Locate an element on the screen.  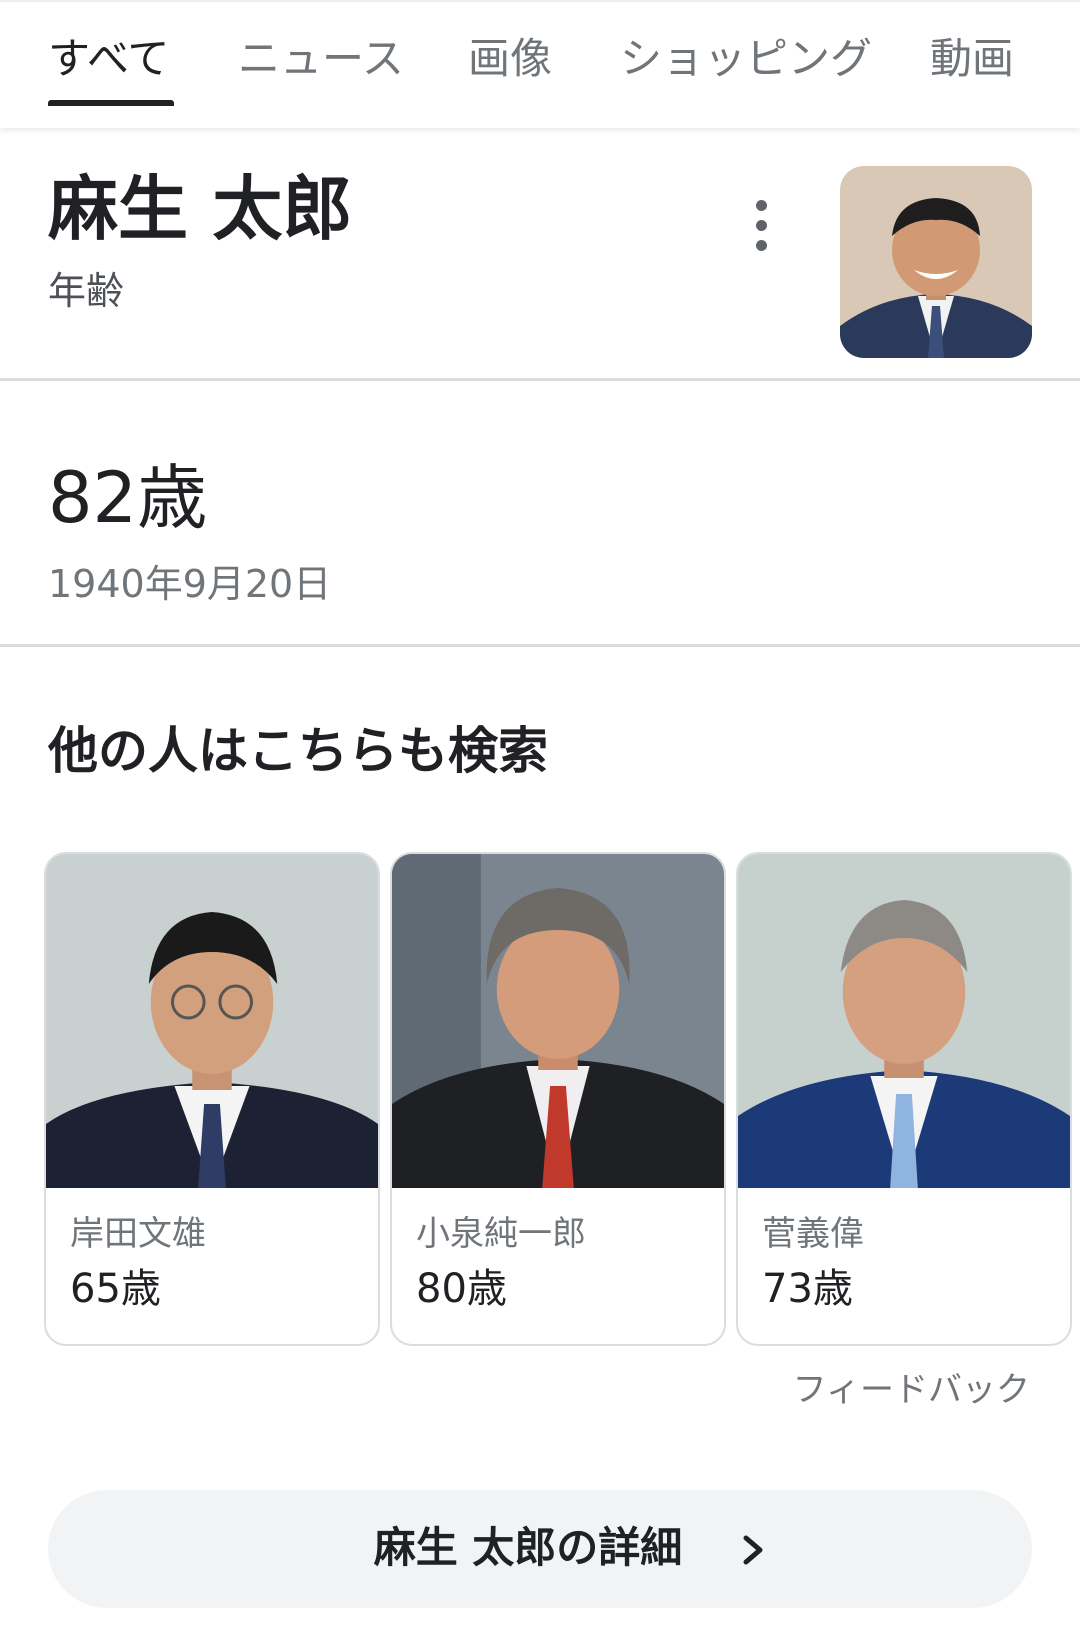
chevron-right-icon is located at coordinates (753, 1550).